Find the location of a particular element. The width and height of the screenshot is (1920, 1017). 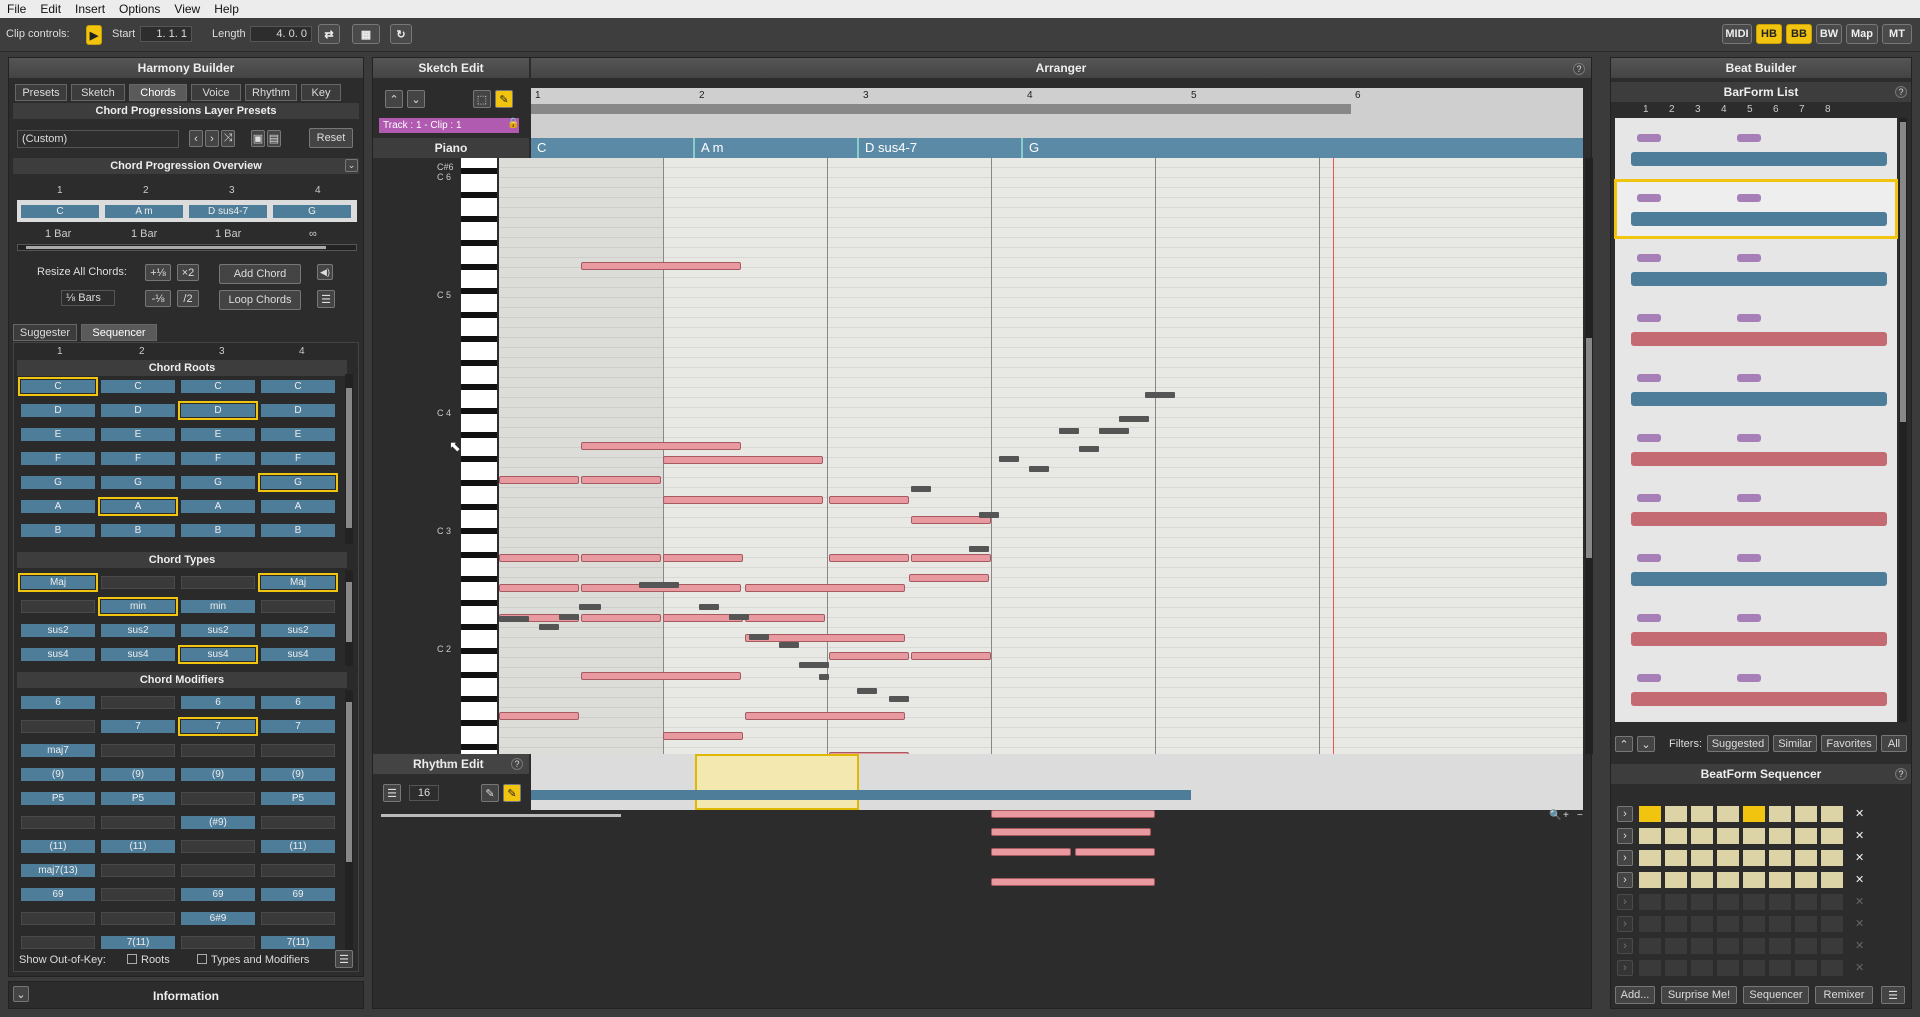

chord-modifier-cell: P5 is located at coordinates (298, 798).